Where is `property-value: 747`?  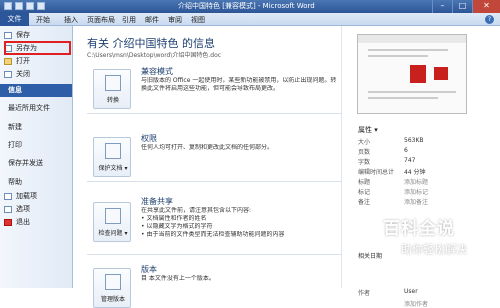 property-value: 747 is located at coordinates (410, 160).